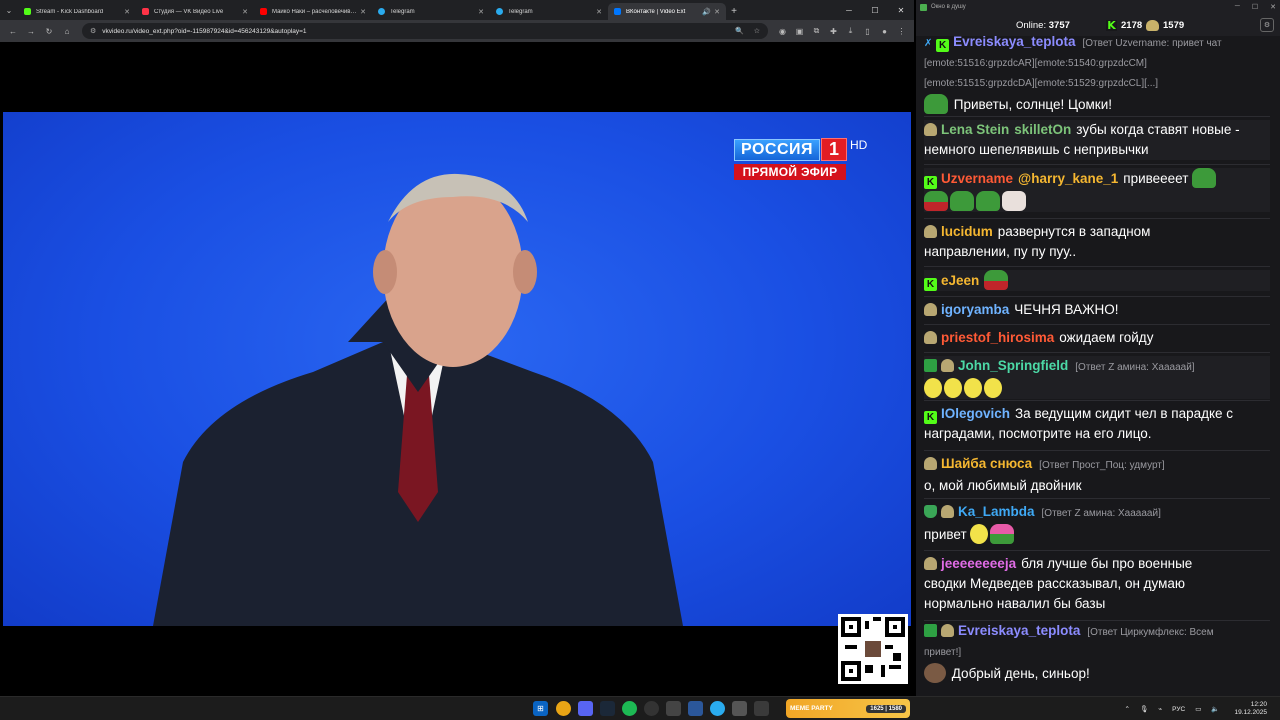 The height and width of the screenshot is (720, 1280). What do you see at coordinates (31, 31) in the screenshot?
I see `forward-icon: →` at bounding box center [31, 31].